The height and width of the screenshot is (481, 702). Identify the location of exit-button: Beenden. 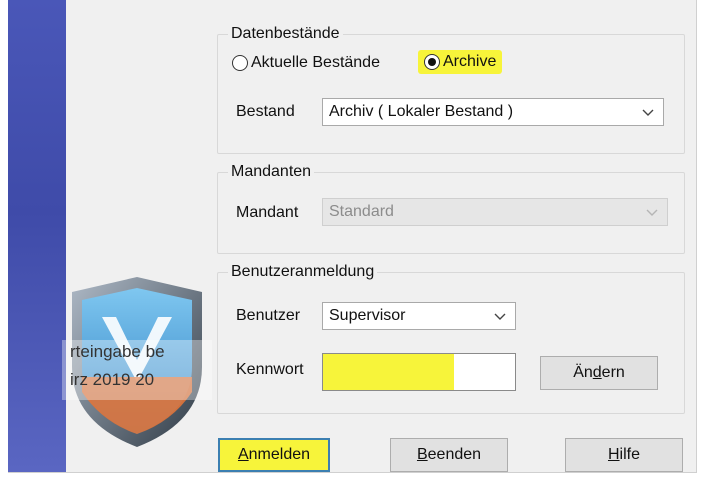
(449, 455).